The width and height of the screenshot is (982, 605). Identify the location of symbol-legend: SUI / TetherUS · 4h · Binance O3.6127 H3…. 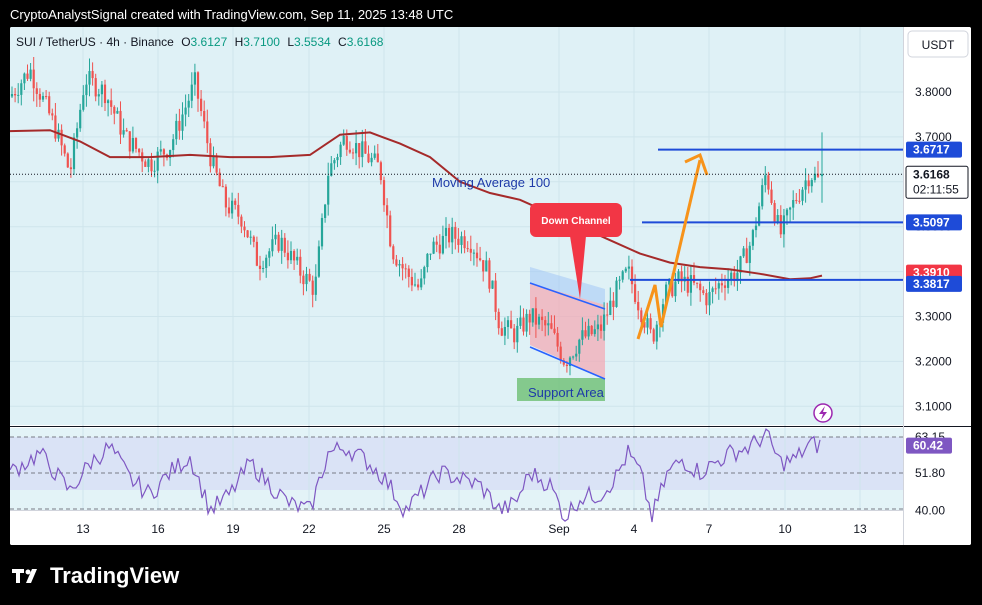
(200, 42).